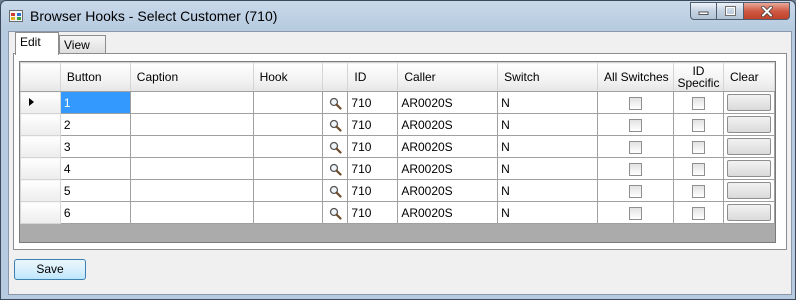 The height and width of the screenshot is (300, 796). I want to click on column-header-lookup, so click(335, 77).